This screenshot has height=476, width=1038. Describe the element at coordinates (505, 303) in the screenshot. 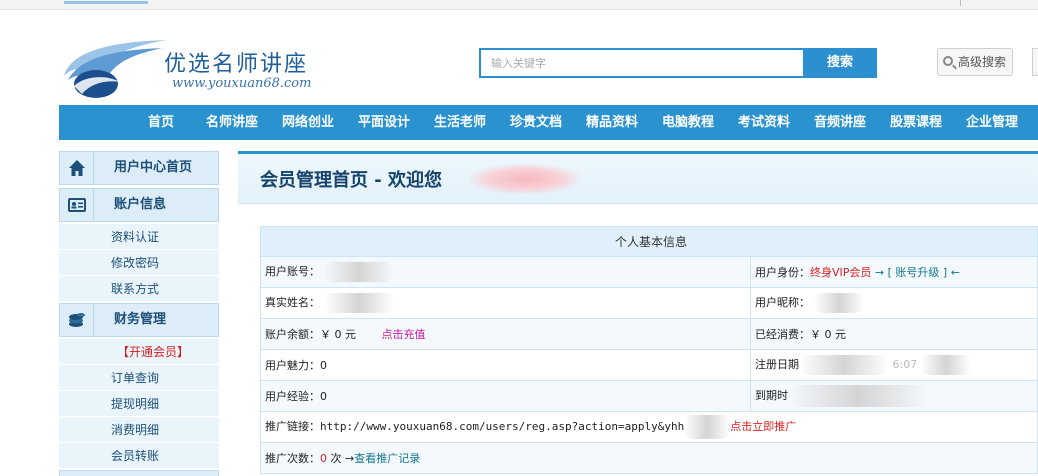

I see `realname-cell: 真实姓名：` at that location.